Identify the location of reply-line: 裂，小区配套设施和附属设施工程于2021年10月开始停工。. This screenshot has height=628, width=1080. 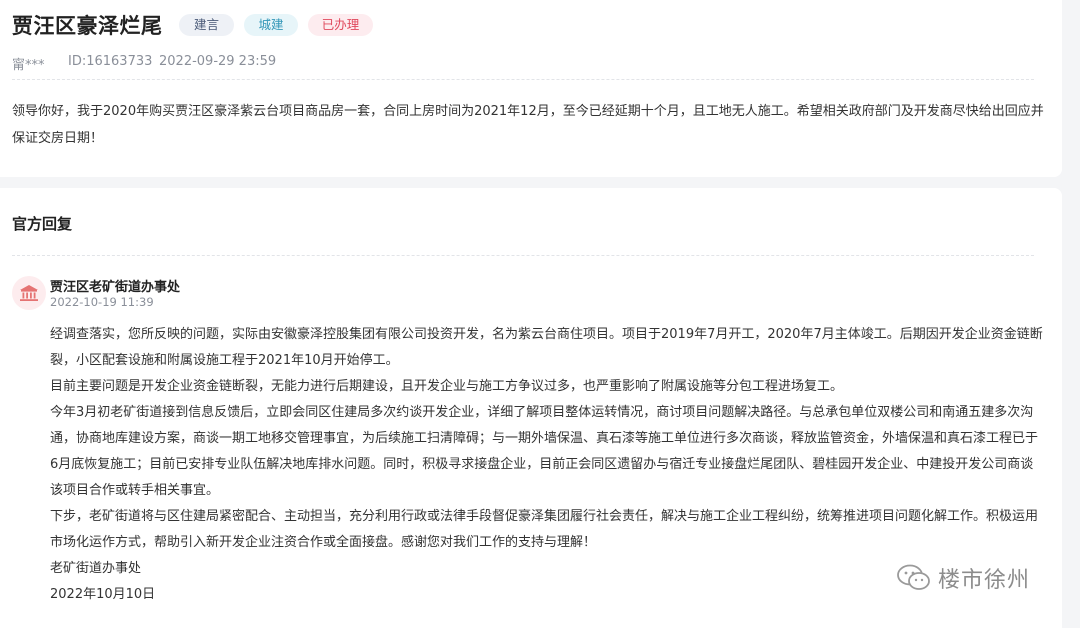
(224, 360).